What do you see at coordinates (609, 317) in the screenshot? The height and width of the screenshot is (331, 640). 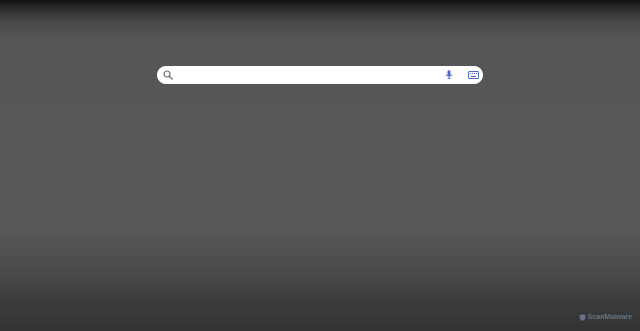 I see `watermark-text: ScanMalware` at bounding box center [609, 317].